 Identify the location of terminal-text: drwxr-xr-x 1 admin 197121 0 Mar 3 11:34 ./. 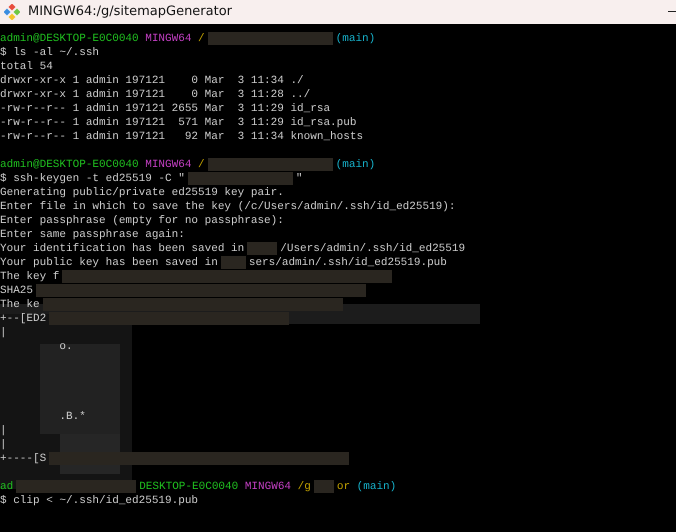
(152, 81).